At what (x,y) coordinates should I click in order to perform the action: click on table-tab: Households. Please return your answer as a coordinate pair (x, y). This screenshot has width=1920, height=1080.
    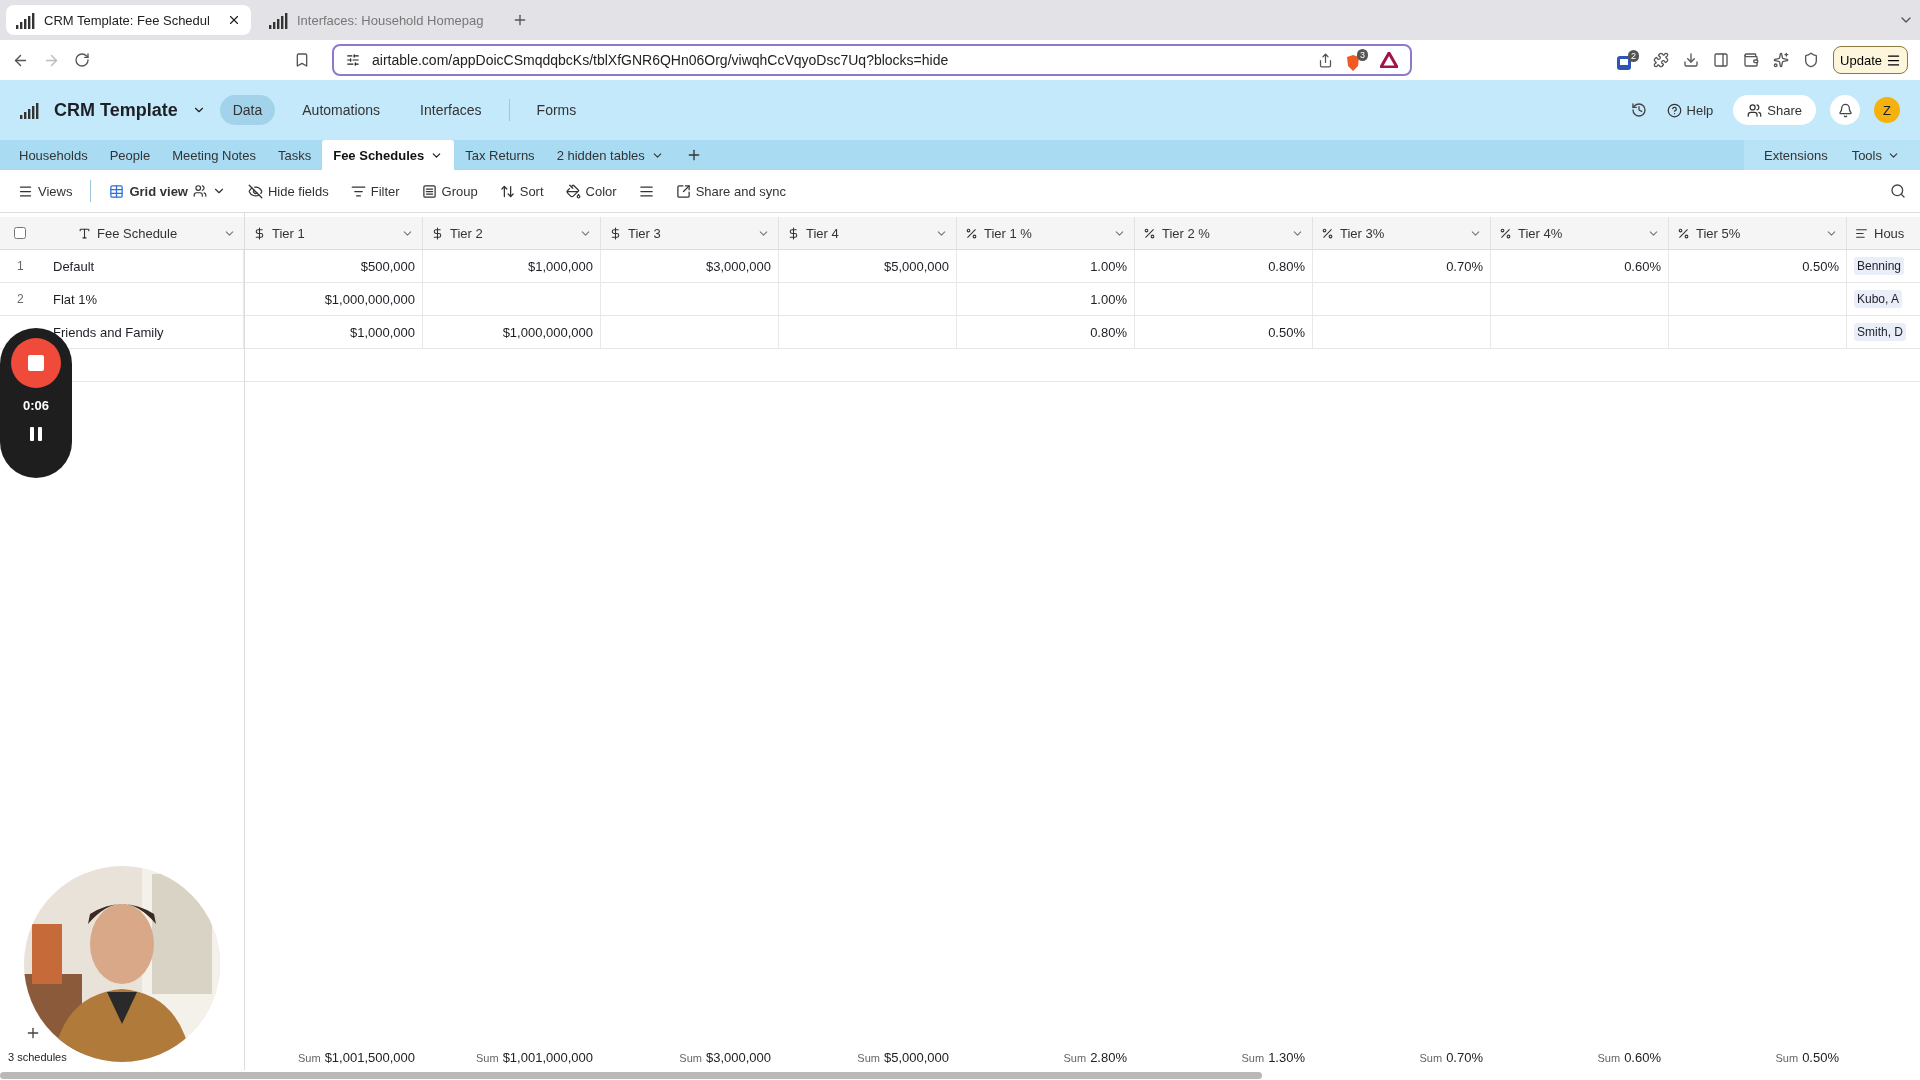
    Looking at the image, I should click on (53, 155).